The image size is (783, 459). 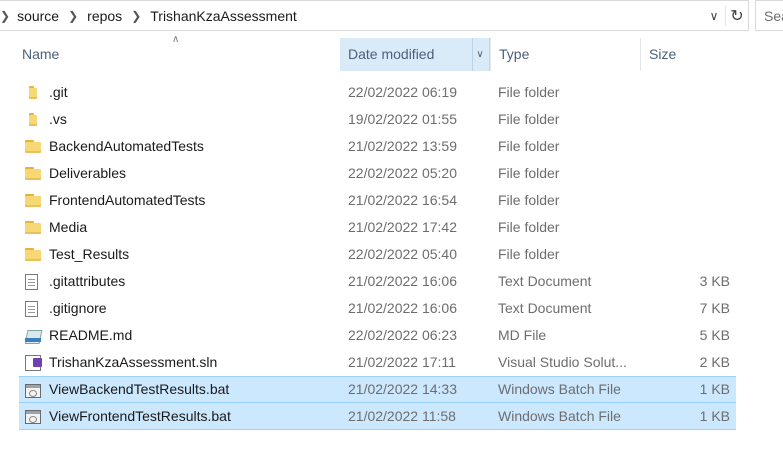 I want to click on file-name: FrontendAutomatedTests, so click(x=127, y=200).